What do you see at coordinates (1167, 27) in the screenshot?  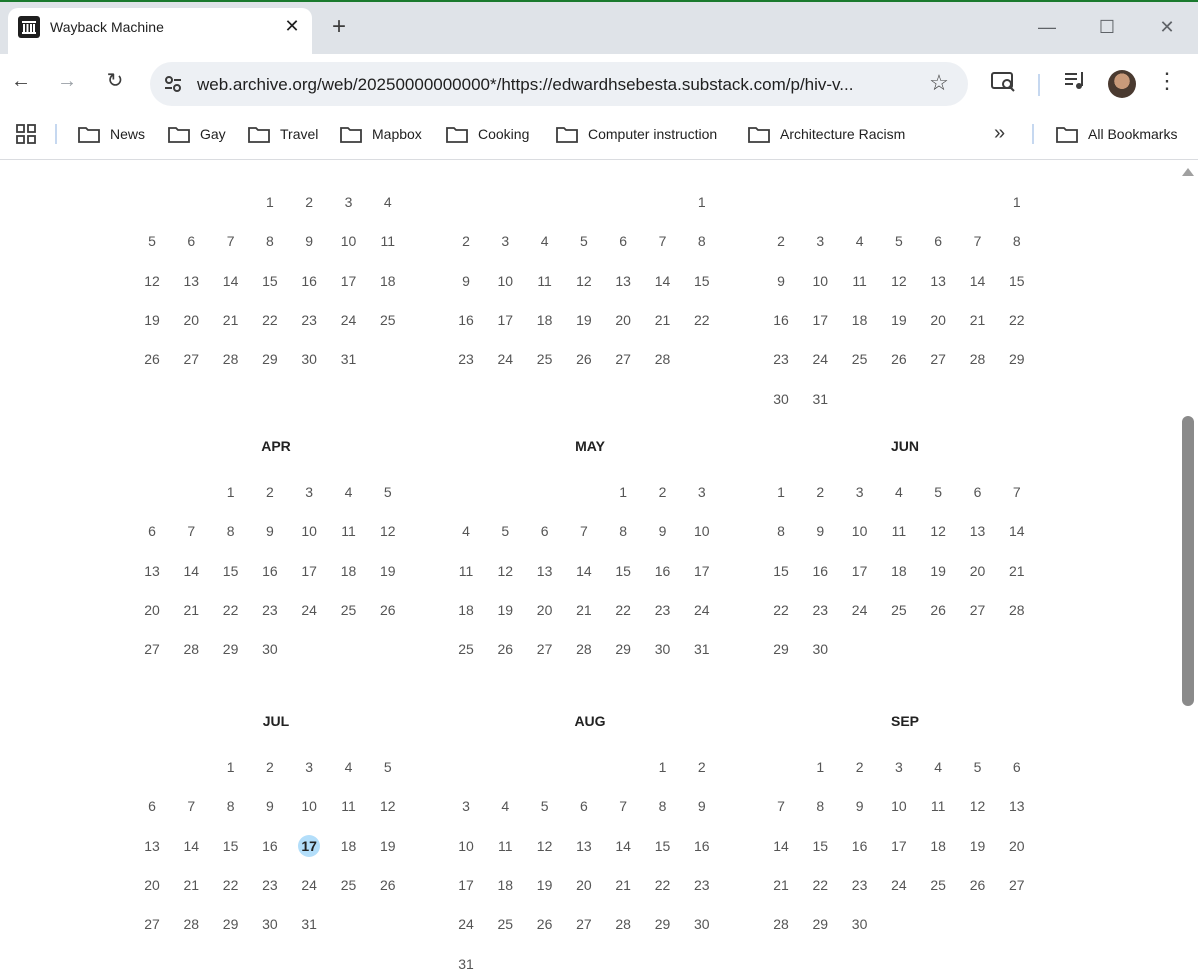 I see `close-window-button: ✕` at bounding box center [1167, 27].